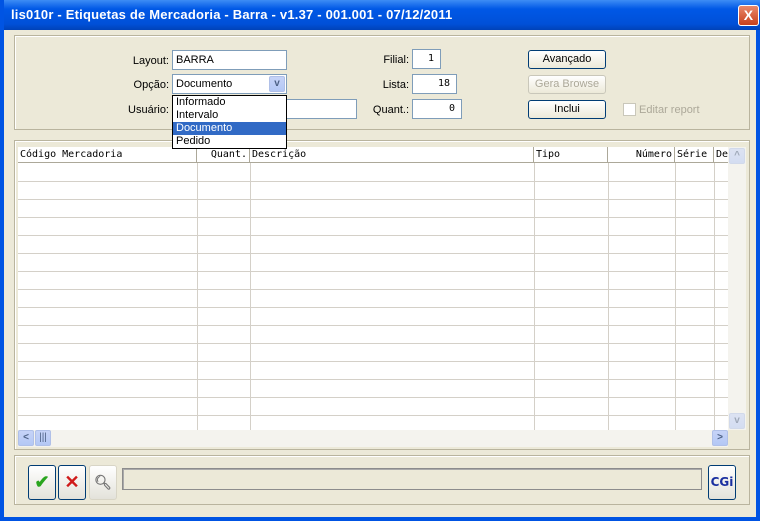 The width and height of the screenshot is (760, 521). I want to click on horizontal-scrollbar: < ||| >, so click(373, 438).